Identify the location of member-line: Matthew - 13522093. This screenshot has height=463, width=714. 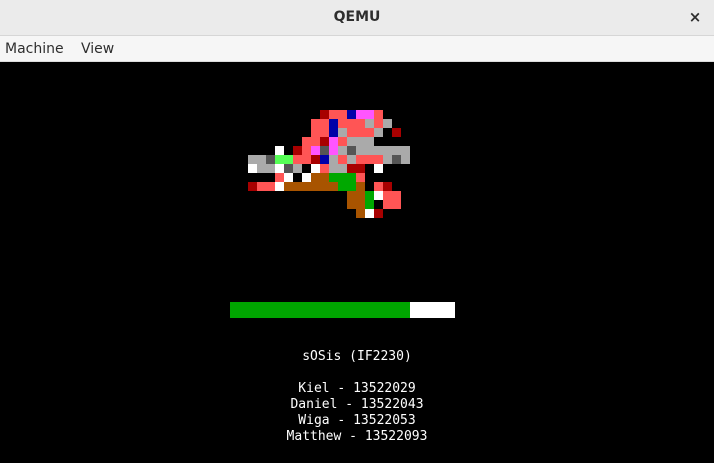
(357, 436).